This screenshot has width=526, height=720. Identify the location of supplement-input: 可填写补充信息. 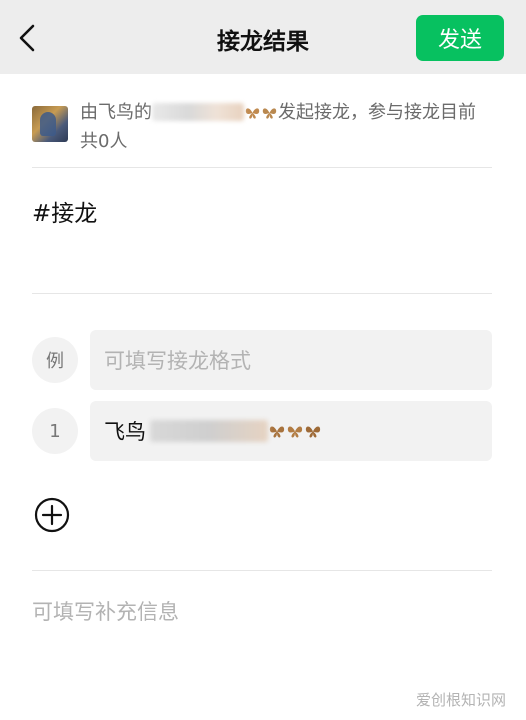
(105, 611).